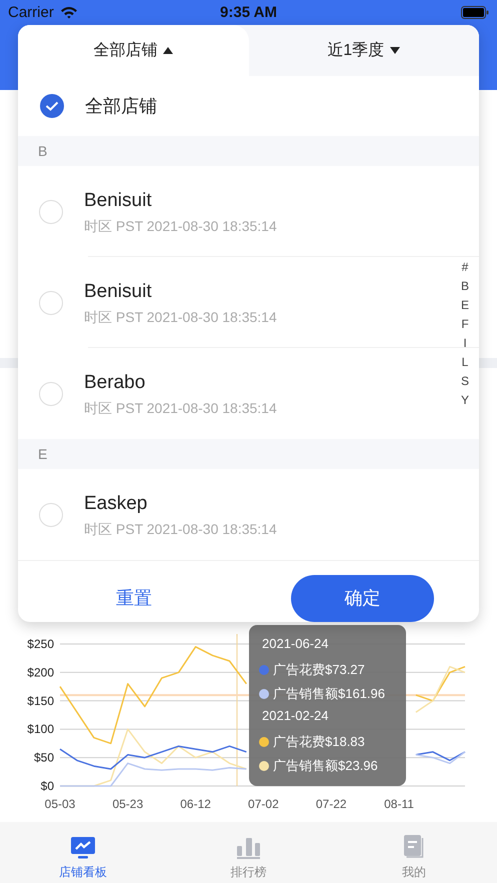  I want to click on index-letter: E, so click(464, 305).